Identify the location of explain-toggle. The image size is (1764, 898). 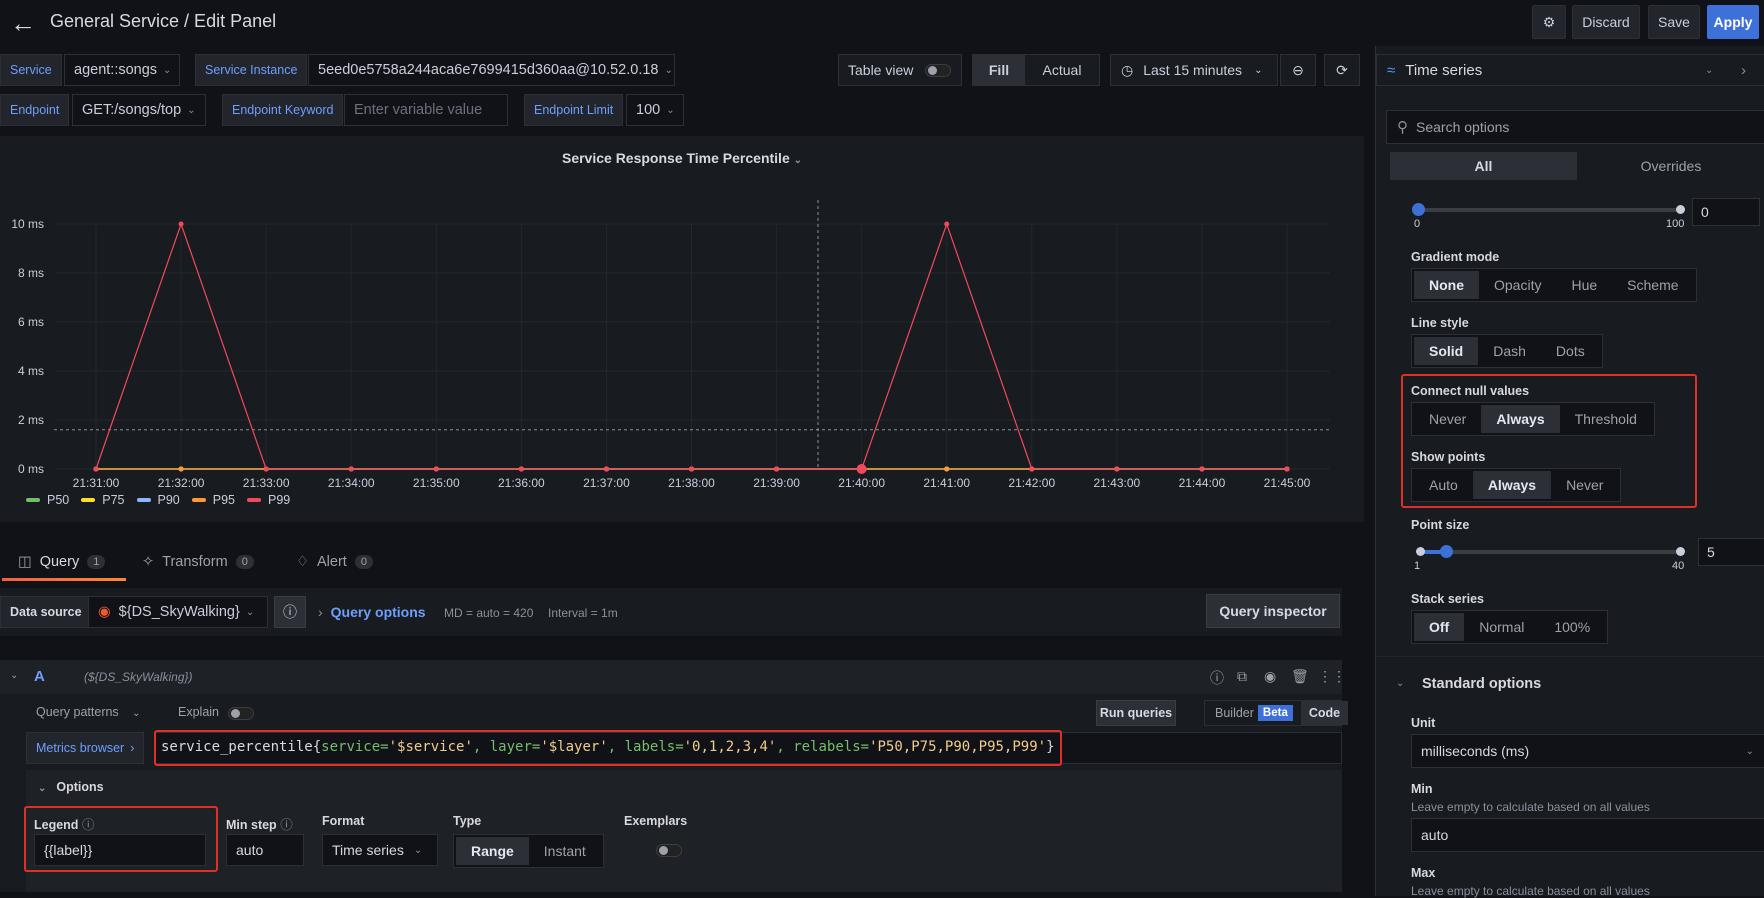
(241, 713).